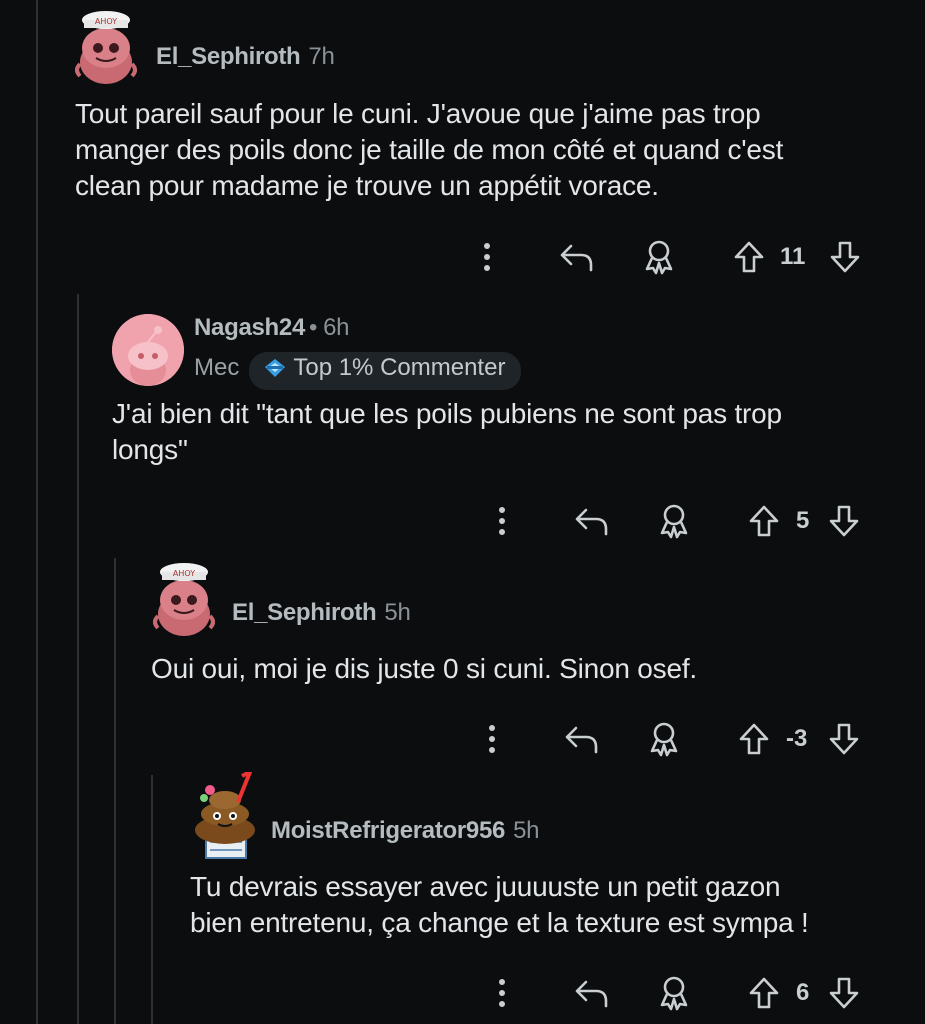 Image resolution: width=925 pixels, height=1024 pixels. I want to click on comment-actions: 5, so click(692, 521).